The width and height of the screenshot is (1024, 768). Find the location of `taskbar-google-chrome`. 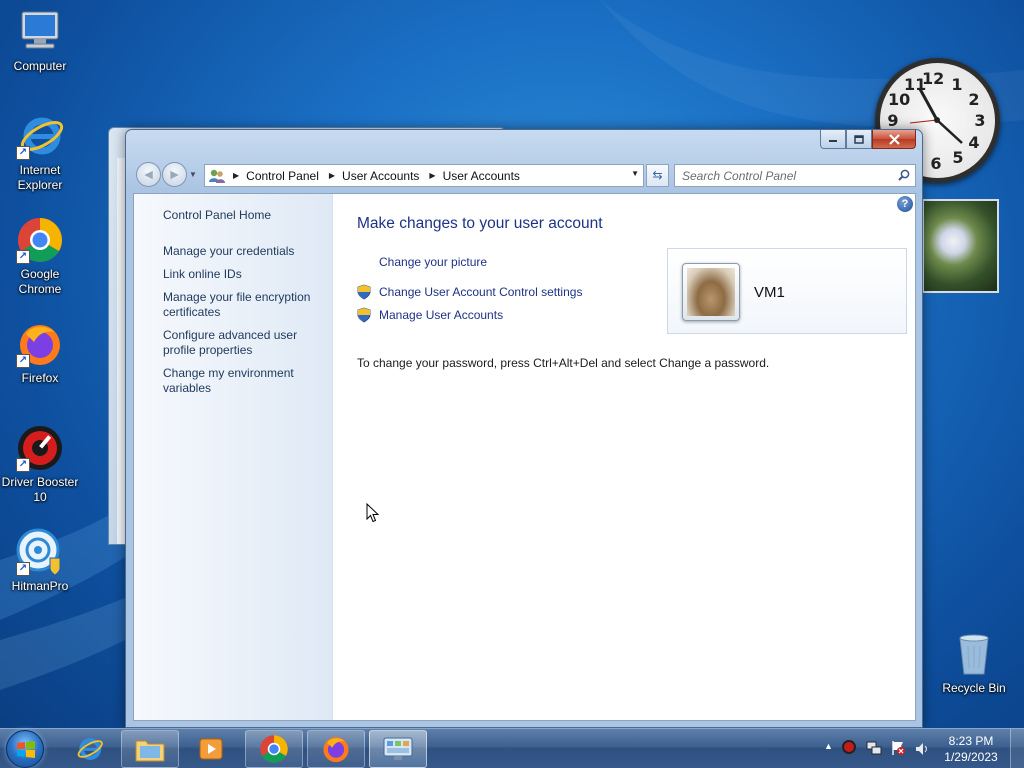

taskbar-google-chrome is located at coordinates (274, 749).